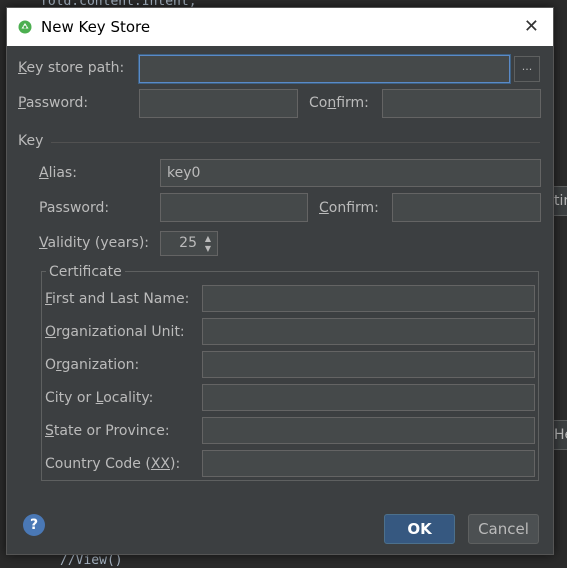  I want to click on ok-button: OK, so click(419, 529).